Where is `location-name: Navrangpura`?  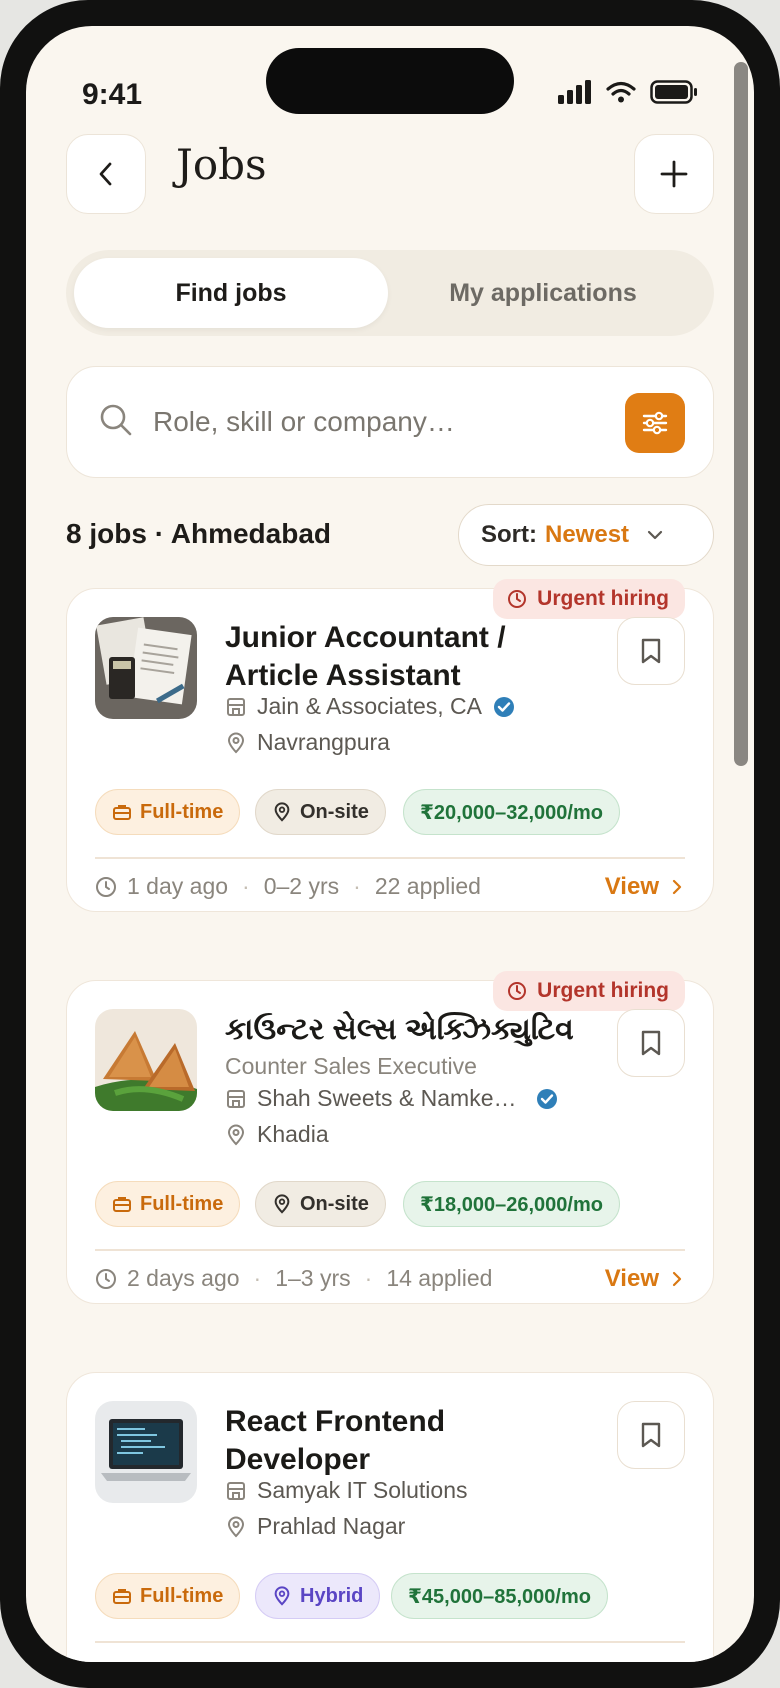 location-name: Navrangpura is located at coordinates (323, 742).